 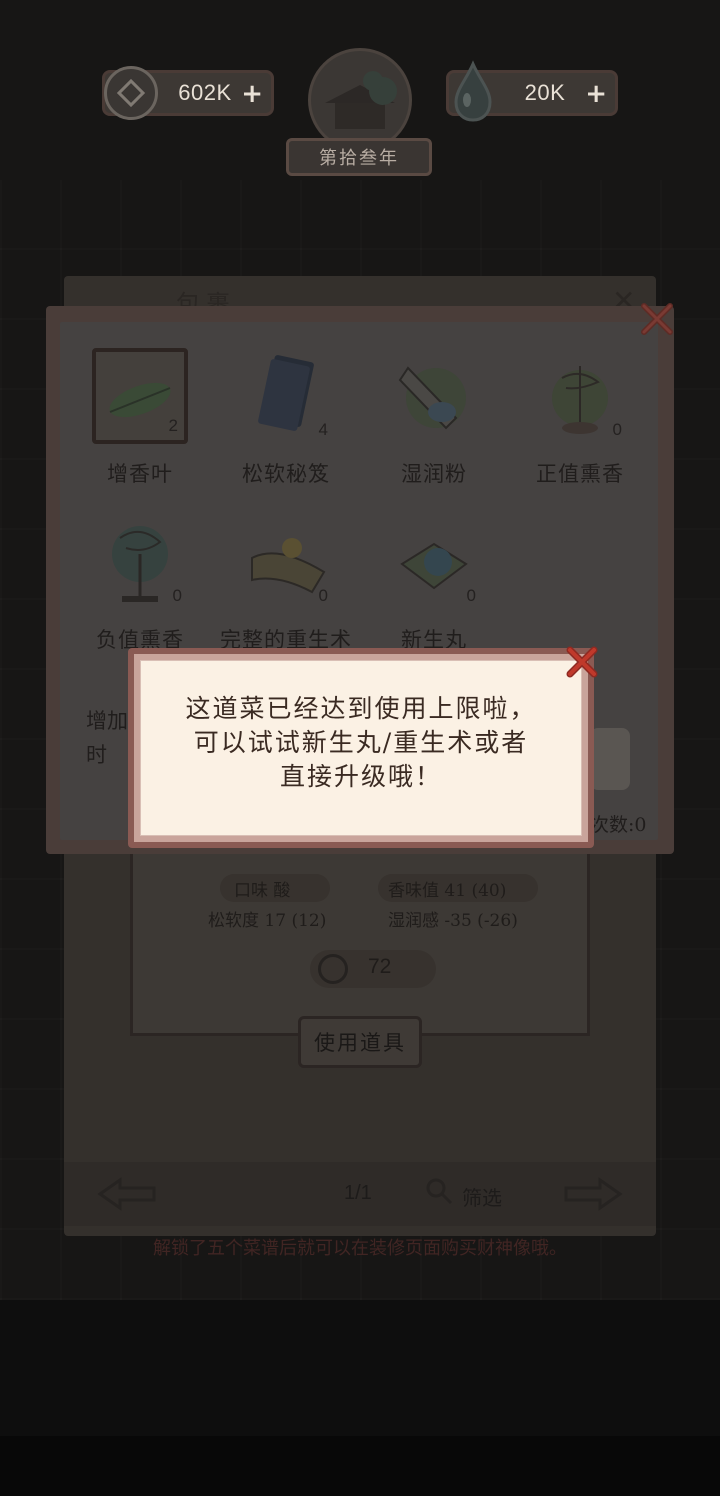 What do you see at coordinates (447, 891) in the screenshot?
I see `aroma-stat: 香味值 41 (40)` at bounding box center [447, 891].